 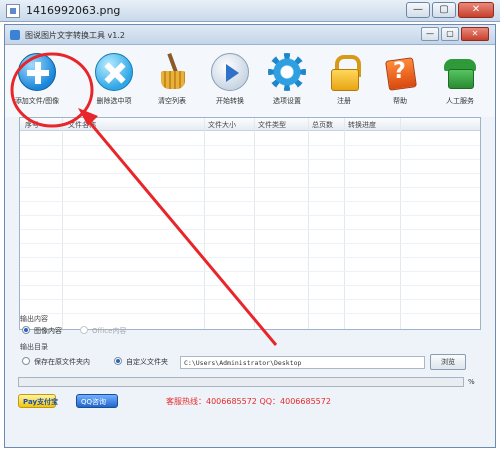 What do you see at coordinates (302, 362) in the screenshot?
I see `output-path-field: C:\Users\Administrator\Desktop` at bounding box center [302, 362].